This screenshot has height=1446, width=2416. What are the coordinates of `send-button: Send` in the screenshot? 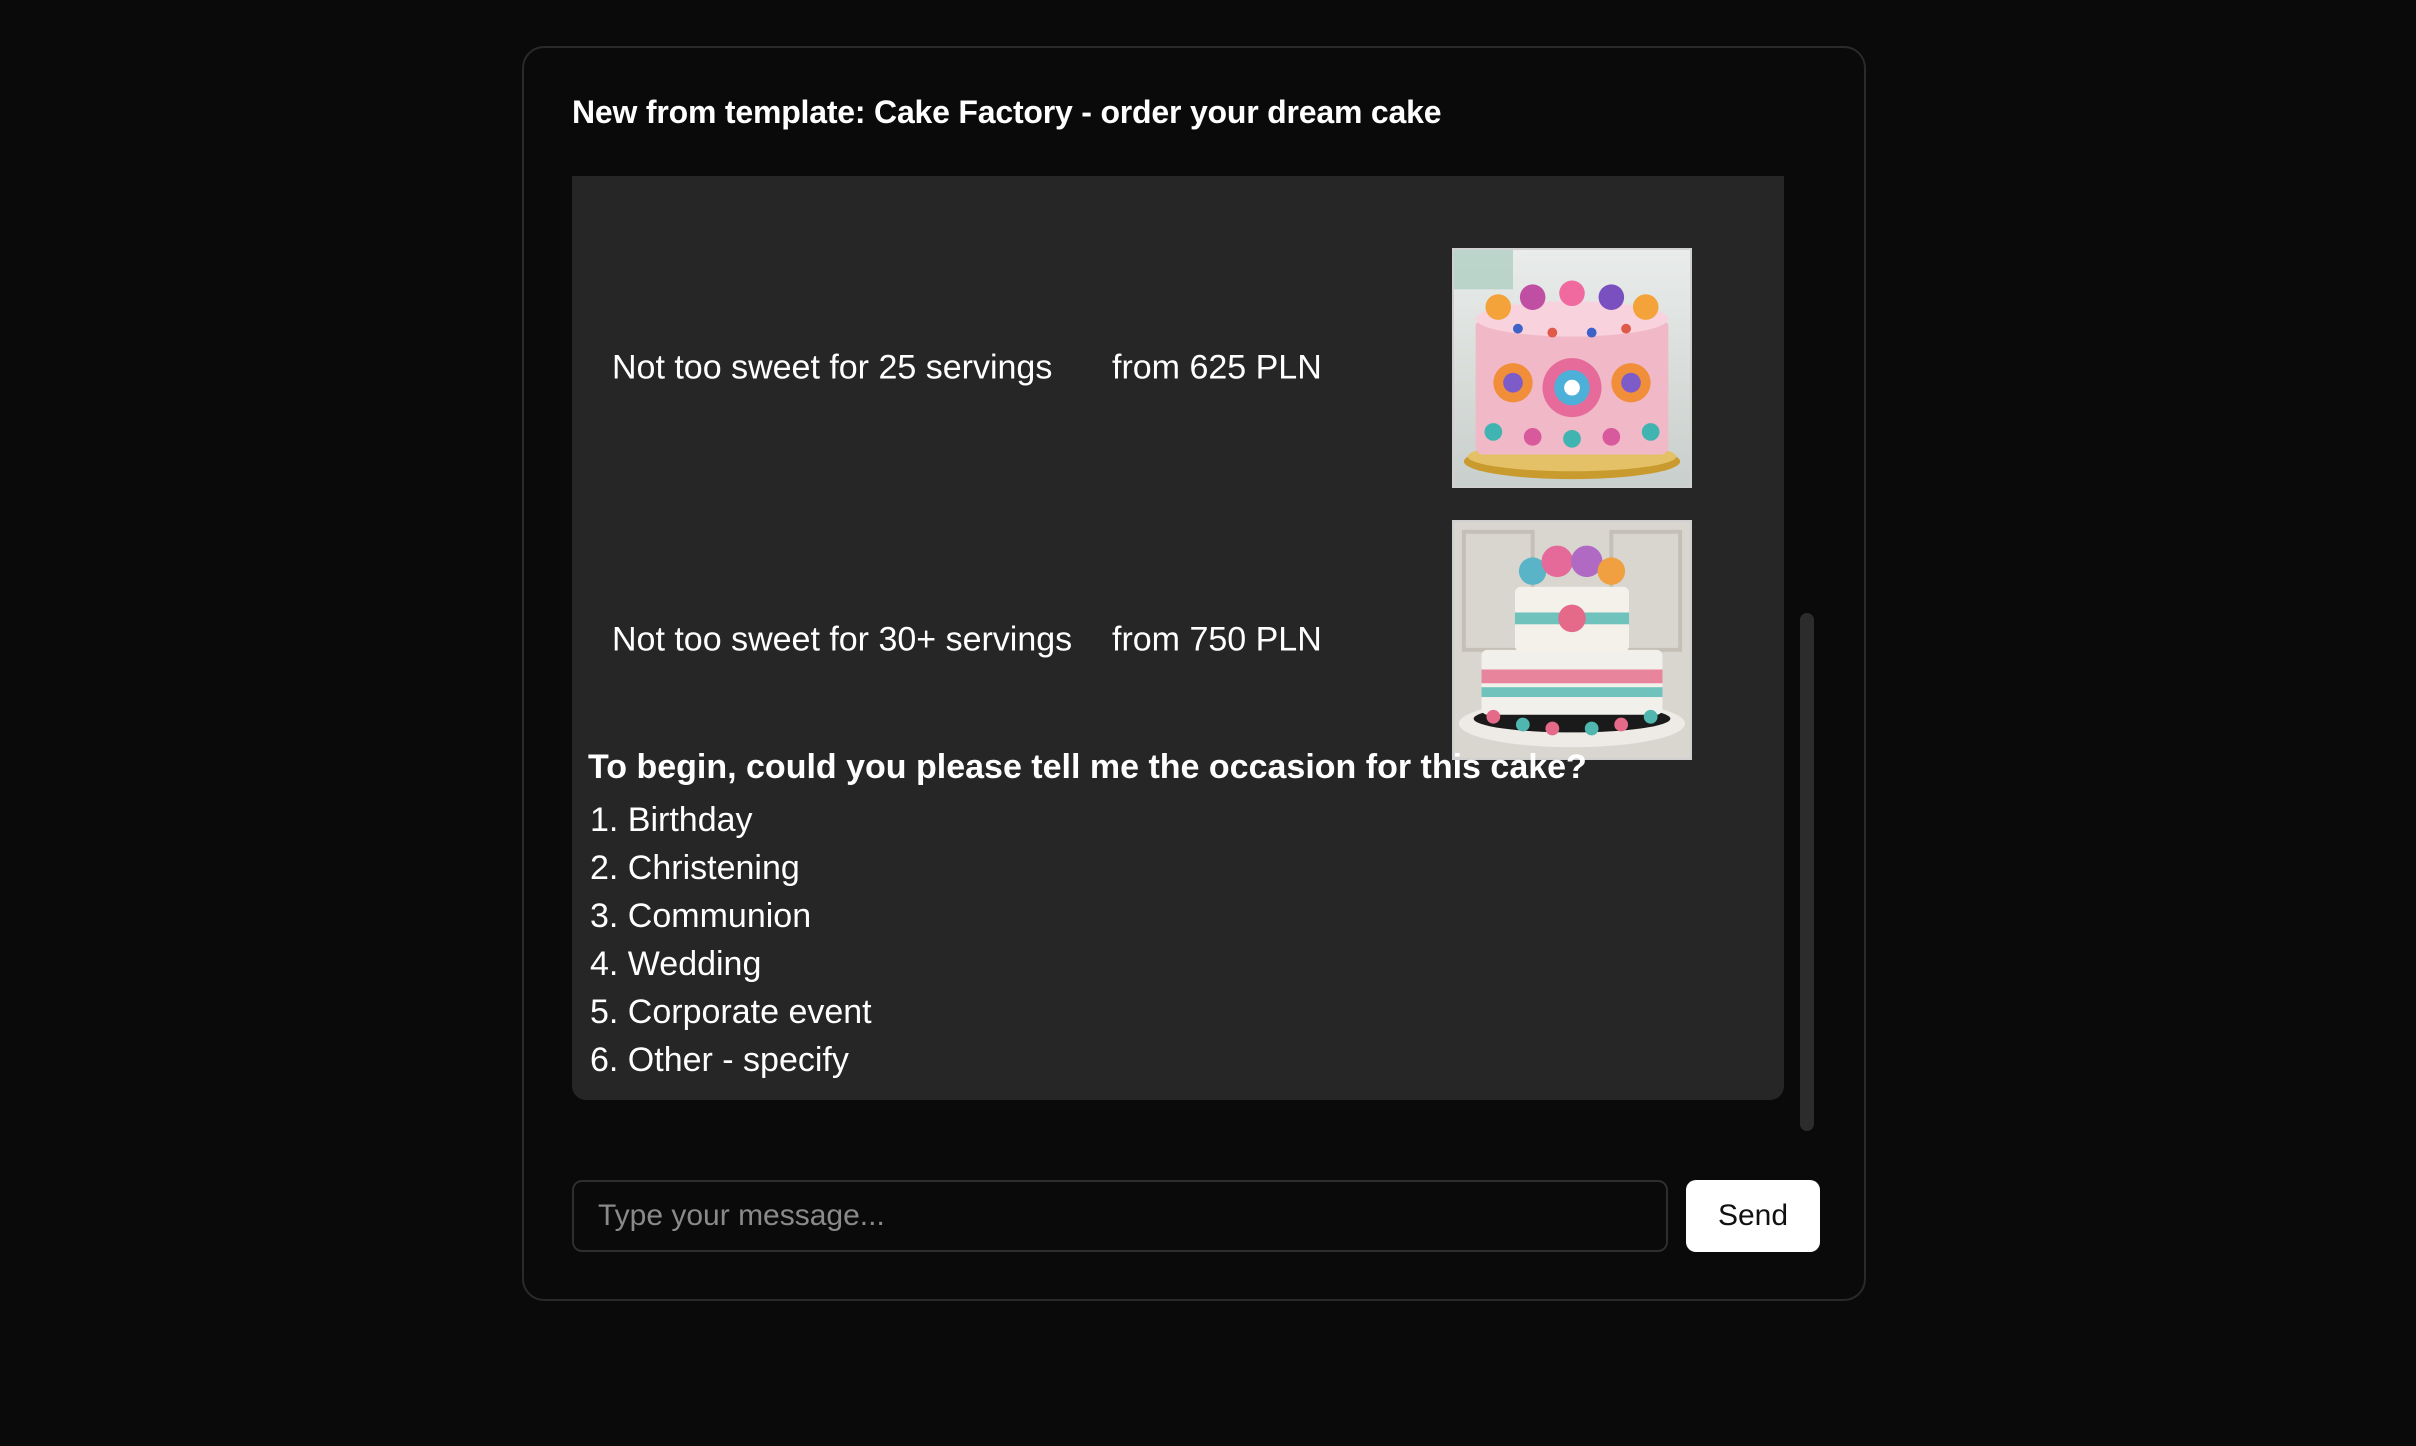 It's located at (1753, 1216).